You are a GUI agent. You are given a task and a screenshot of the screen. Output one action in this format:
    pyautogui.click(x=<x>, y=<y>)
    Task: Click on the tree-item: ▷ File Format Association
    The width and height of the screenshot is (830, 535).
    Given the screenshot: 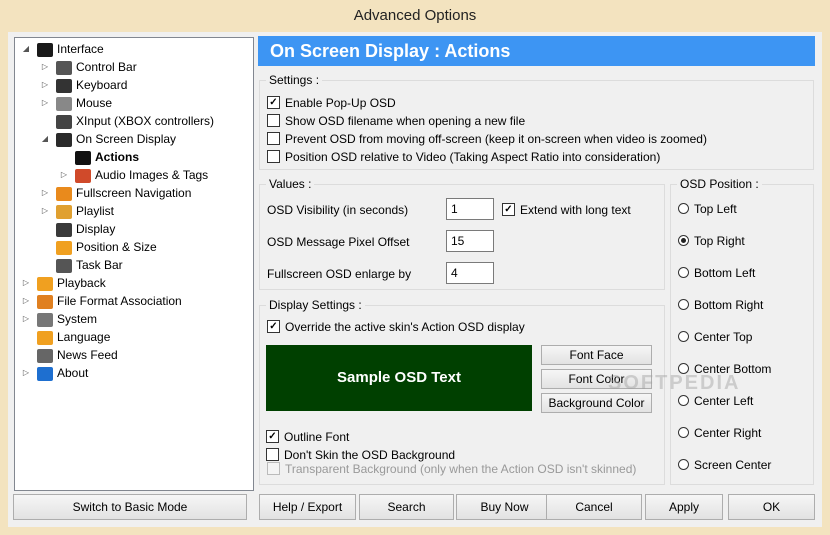 What is the action you would take?
    pyautogui.click(x=102, y=301)
    